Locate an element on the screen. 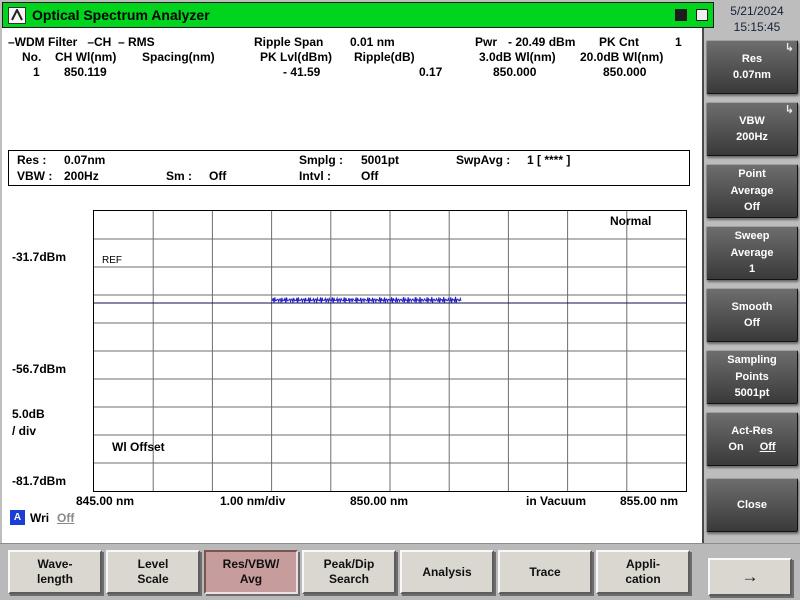 Image resolution: width=800 pixels, height=600 pixels. pwr-value: - 20.49 dBm is located at coordinates (542, 42).